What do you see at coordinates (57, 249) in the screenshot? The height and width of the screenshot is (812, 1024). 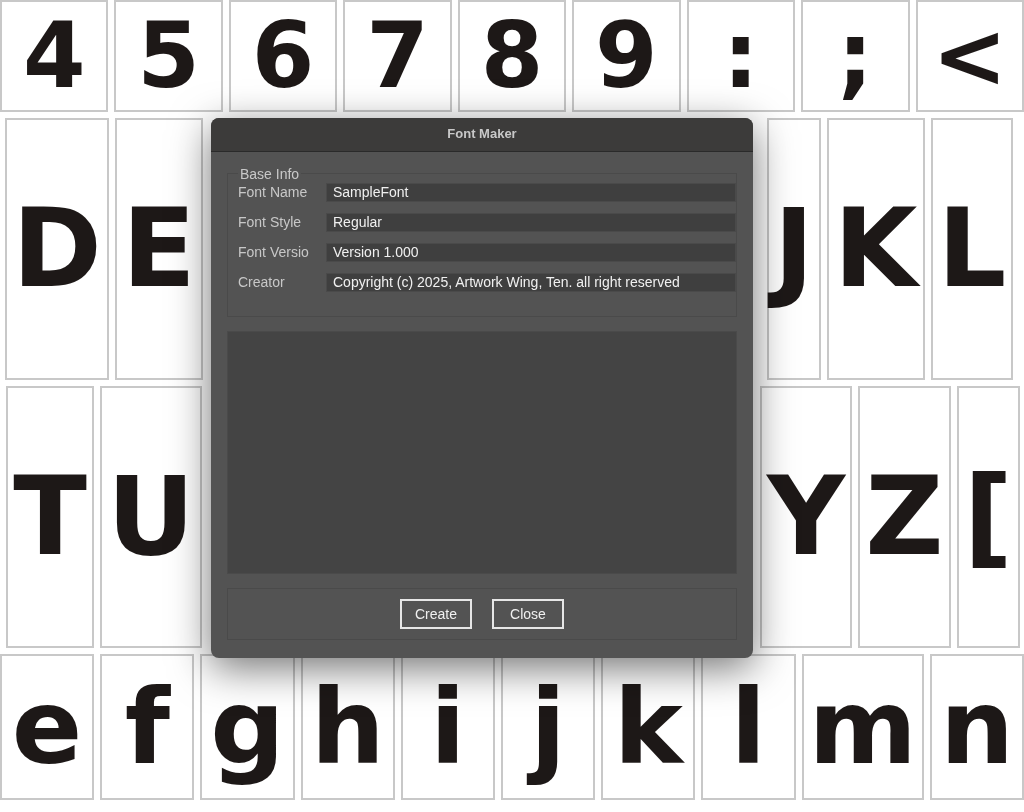 I see `glyph-card: D` at bounding box center [57, 249].